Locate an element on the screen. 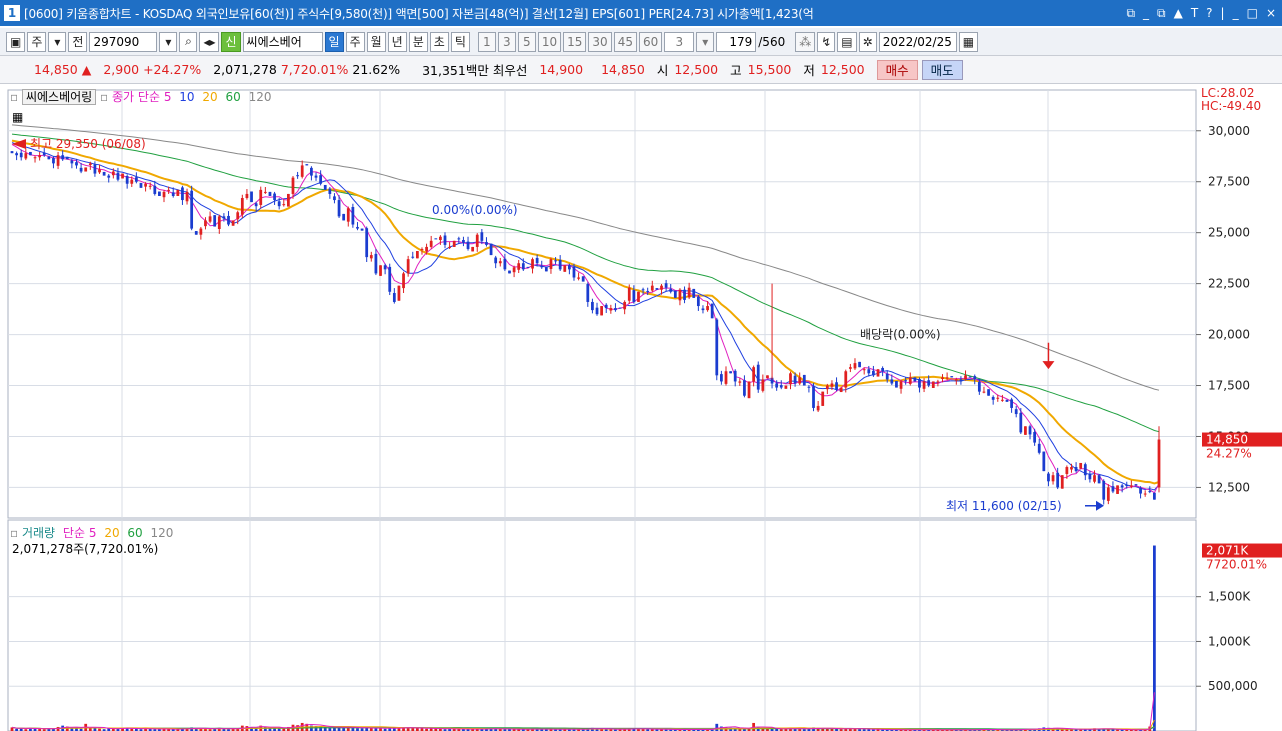 The width and height of the screenshot is (1282, 731). interval-60: 60 is located at coordinates (650, 41).